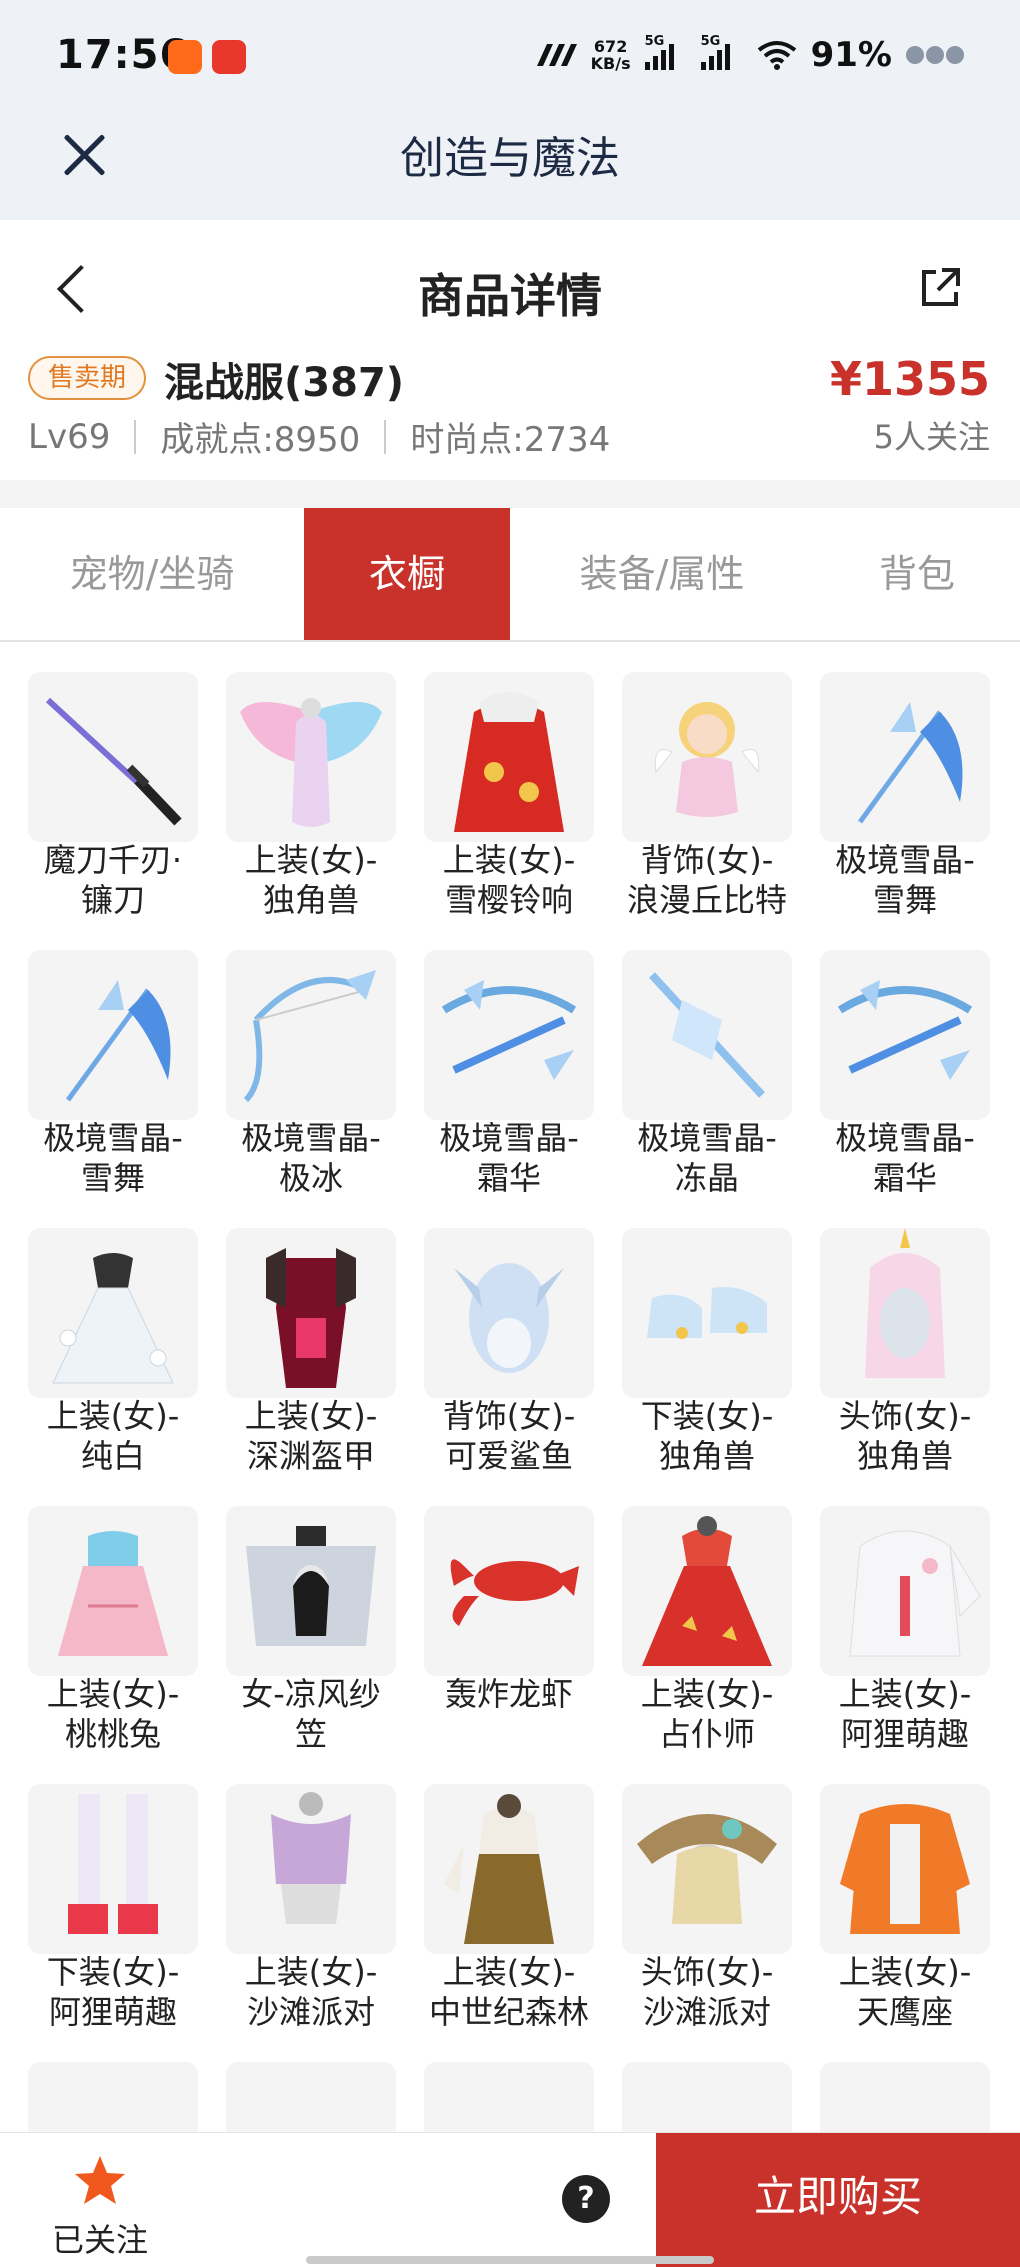 The image size is (1020, 2267). I want to click on wardrobe-item-name: 轰炸龙虾, so click(508, 1694).